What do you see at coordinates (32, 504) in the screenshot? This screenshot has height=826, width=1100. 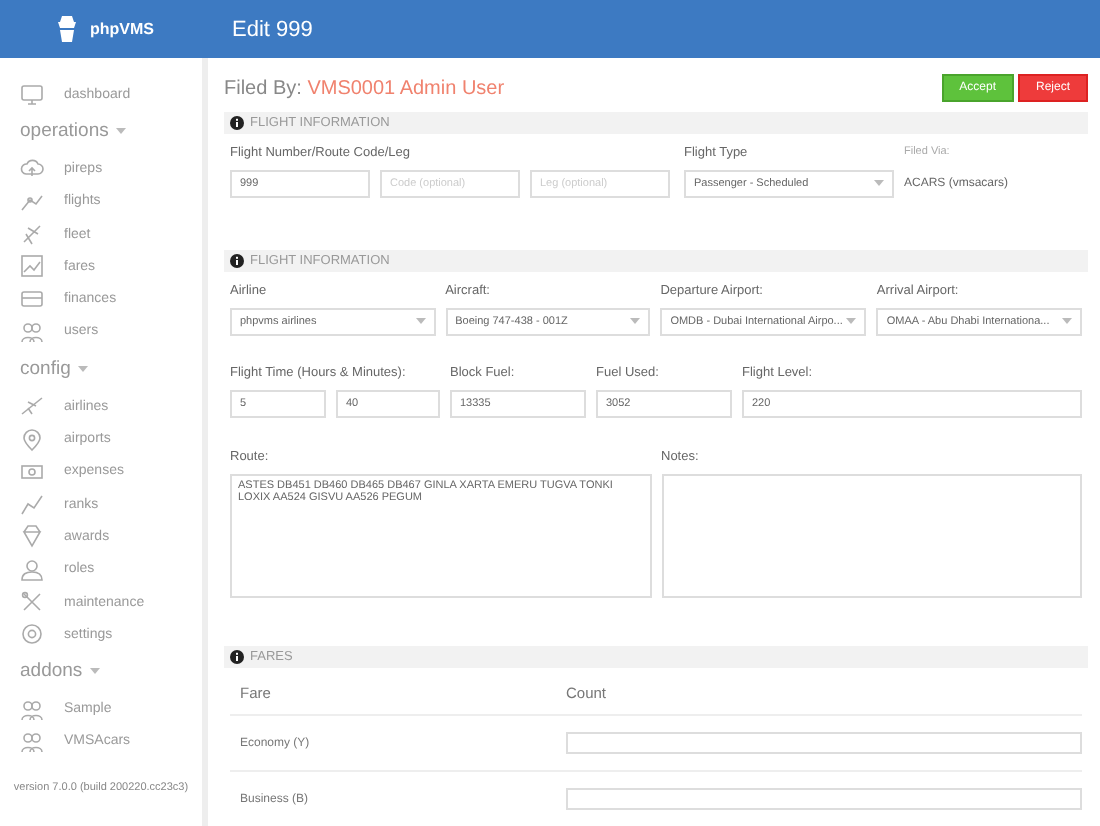 I see `trend-icon` at bounding box center [32, 504].